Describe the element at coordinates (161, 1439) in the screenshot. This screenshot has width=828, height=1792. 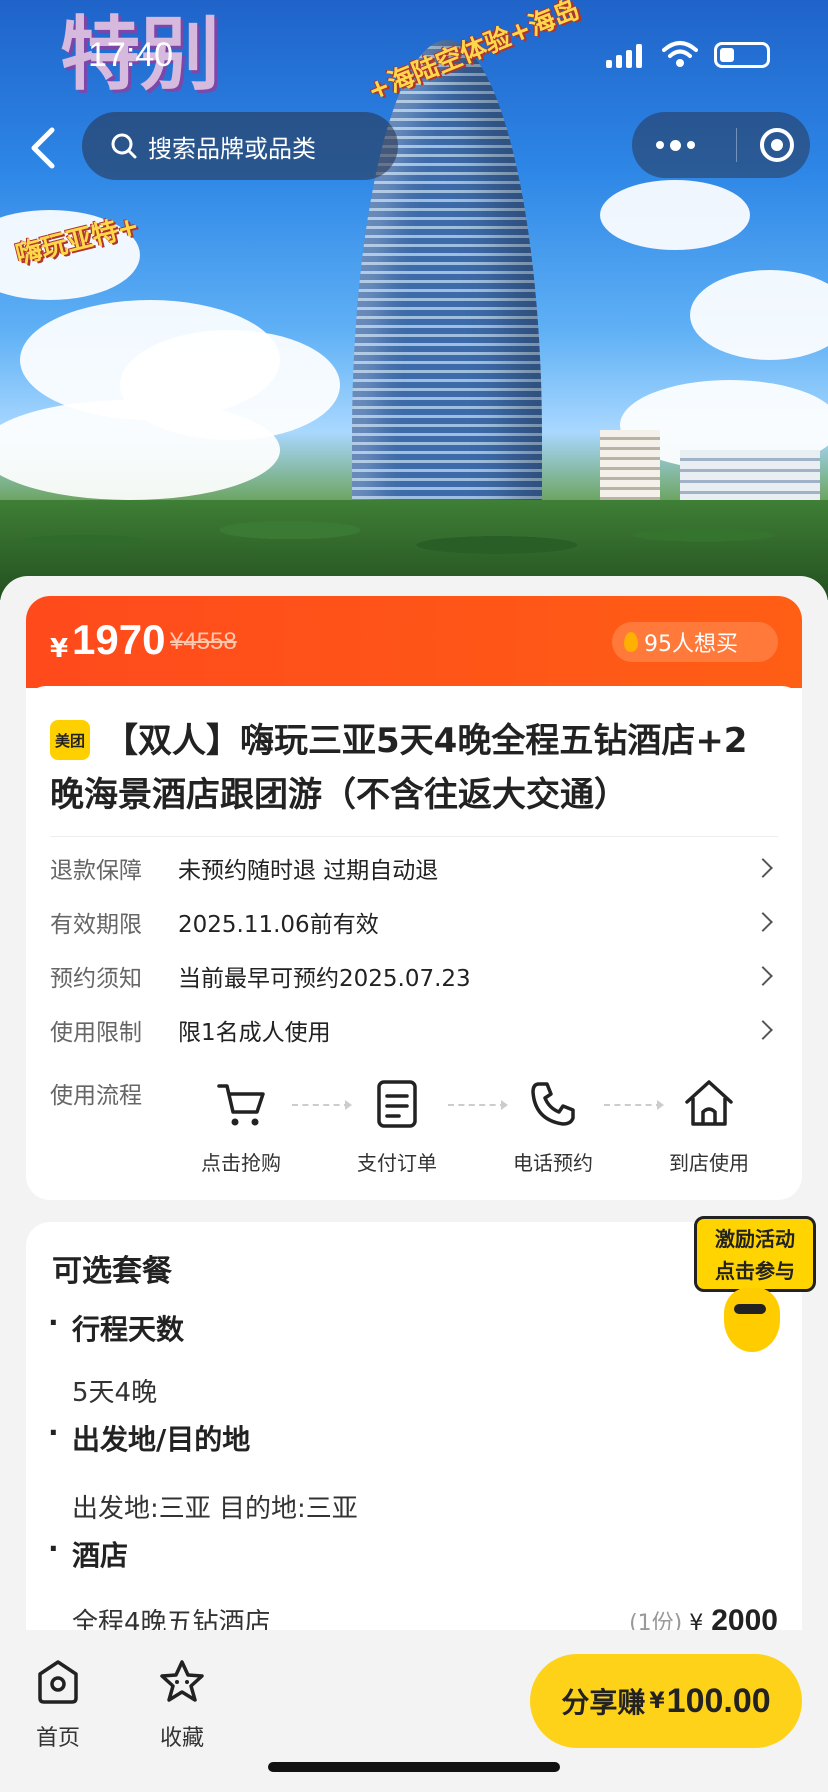
I see `package-heading-label: 出发地/目的地` at that location.